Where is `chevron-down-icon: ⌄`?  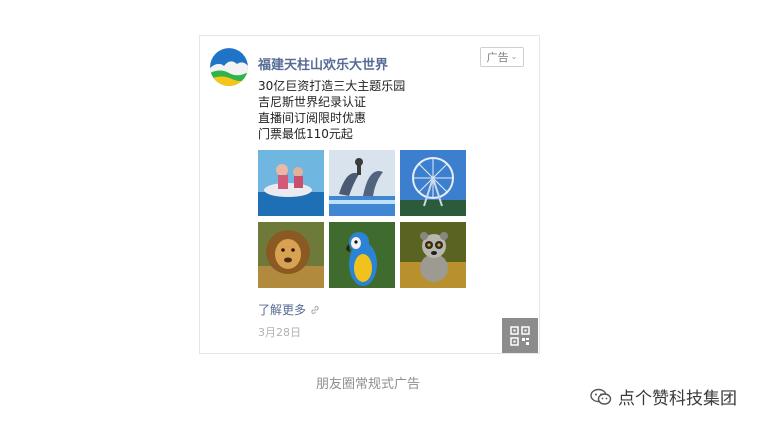 chevron-down-icon: ⌄ is located at coordinates (514, 56).